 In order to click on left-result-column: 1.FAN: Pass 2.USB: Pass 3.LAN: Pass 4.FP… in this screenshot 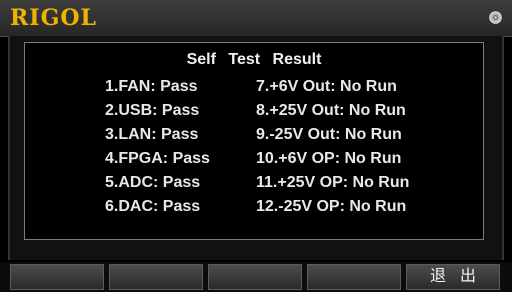, I will do `click(157, 147)`.